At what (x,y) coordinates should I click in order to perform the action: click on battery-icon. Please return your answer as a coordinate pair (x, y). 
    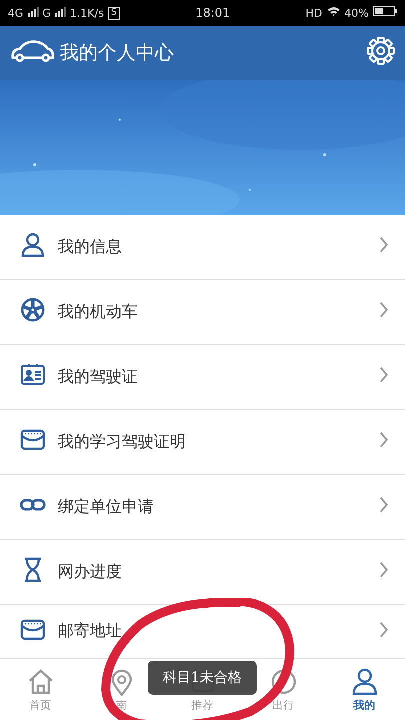
    Looking at the image, I should click on (384, 11).